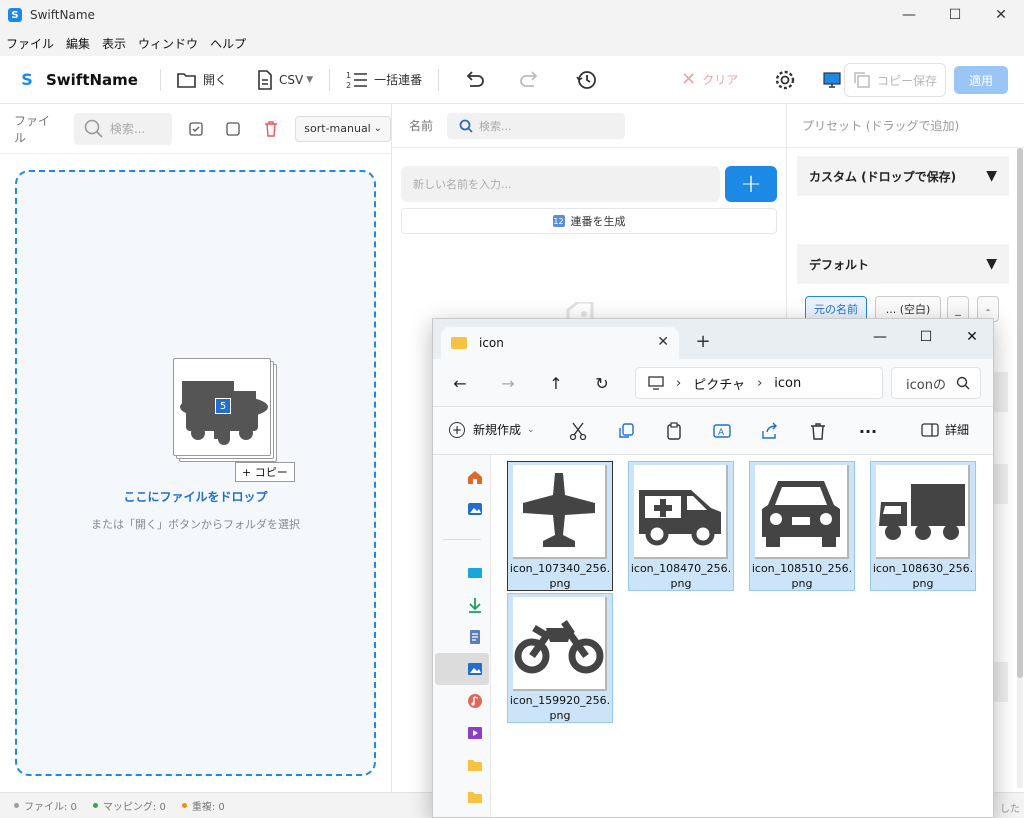 The width and height of the screenshot is (1024, 818). What do you see at coordinates (560, 343) in the screenshot?
I see `explorer-tab: icon ✕` at bounding box center [560, 343].